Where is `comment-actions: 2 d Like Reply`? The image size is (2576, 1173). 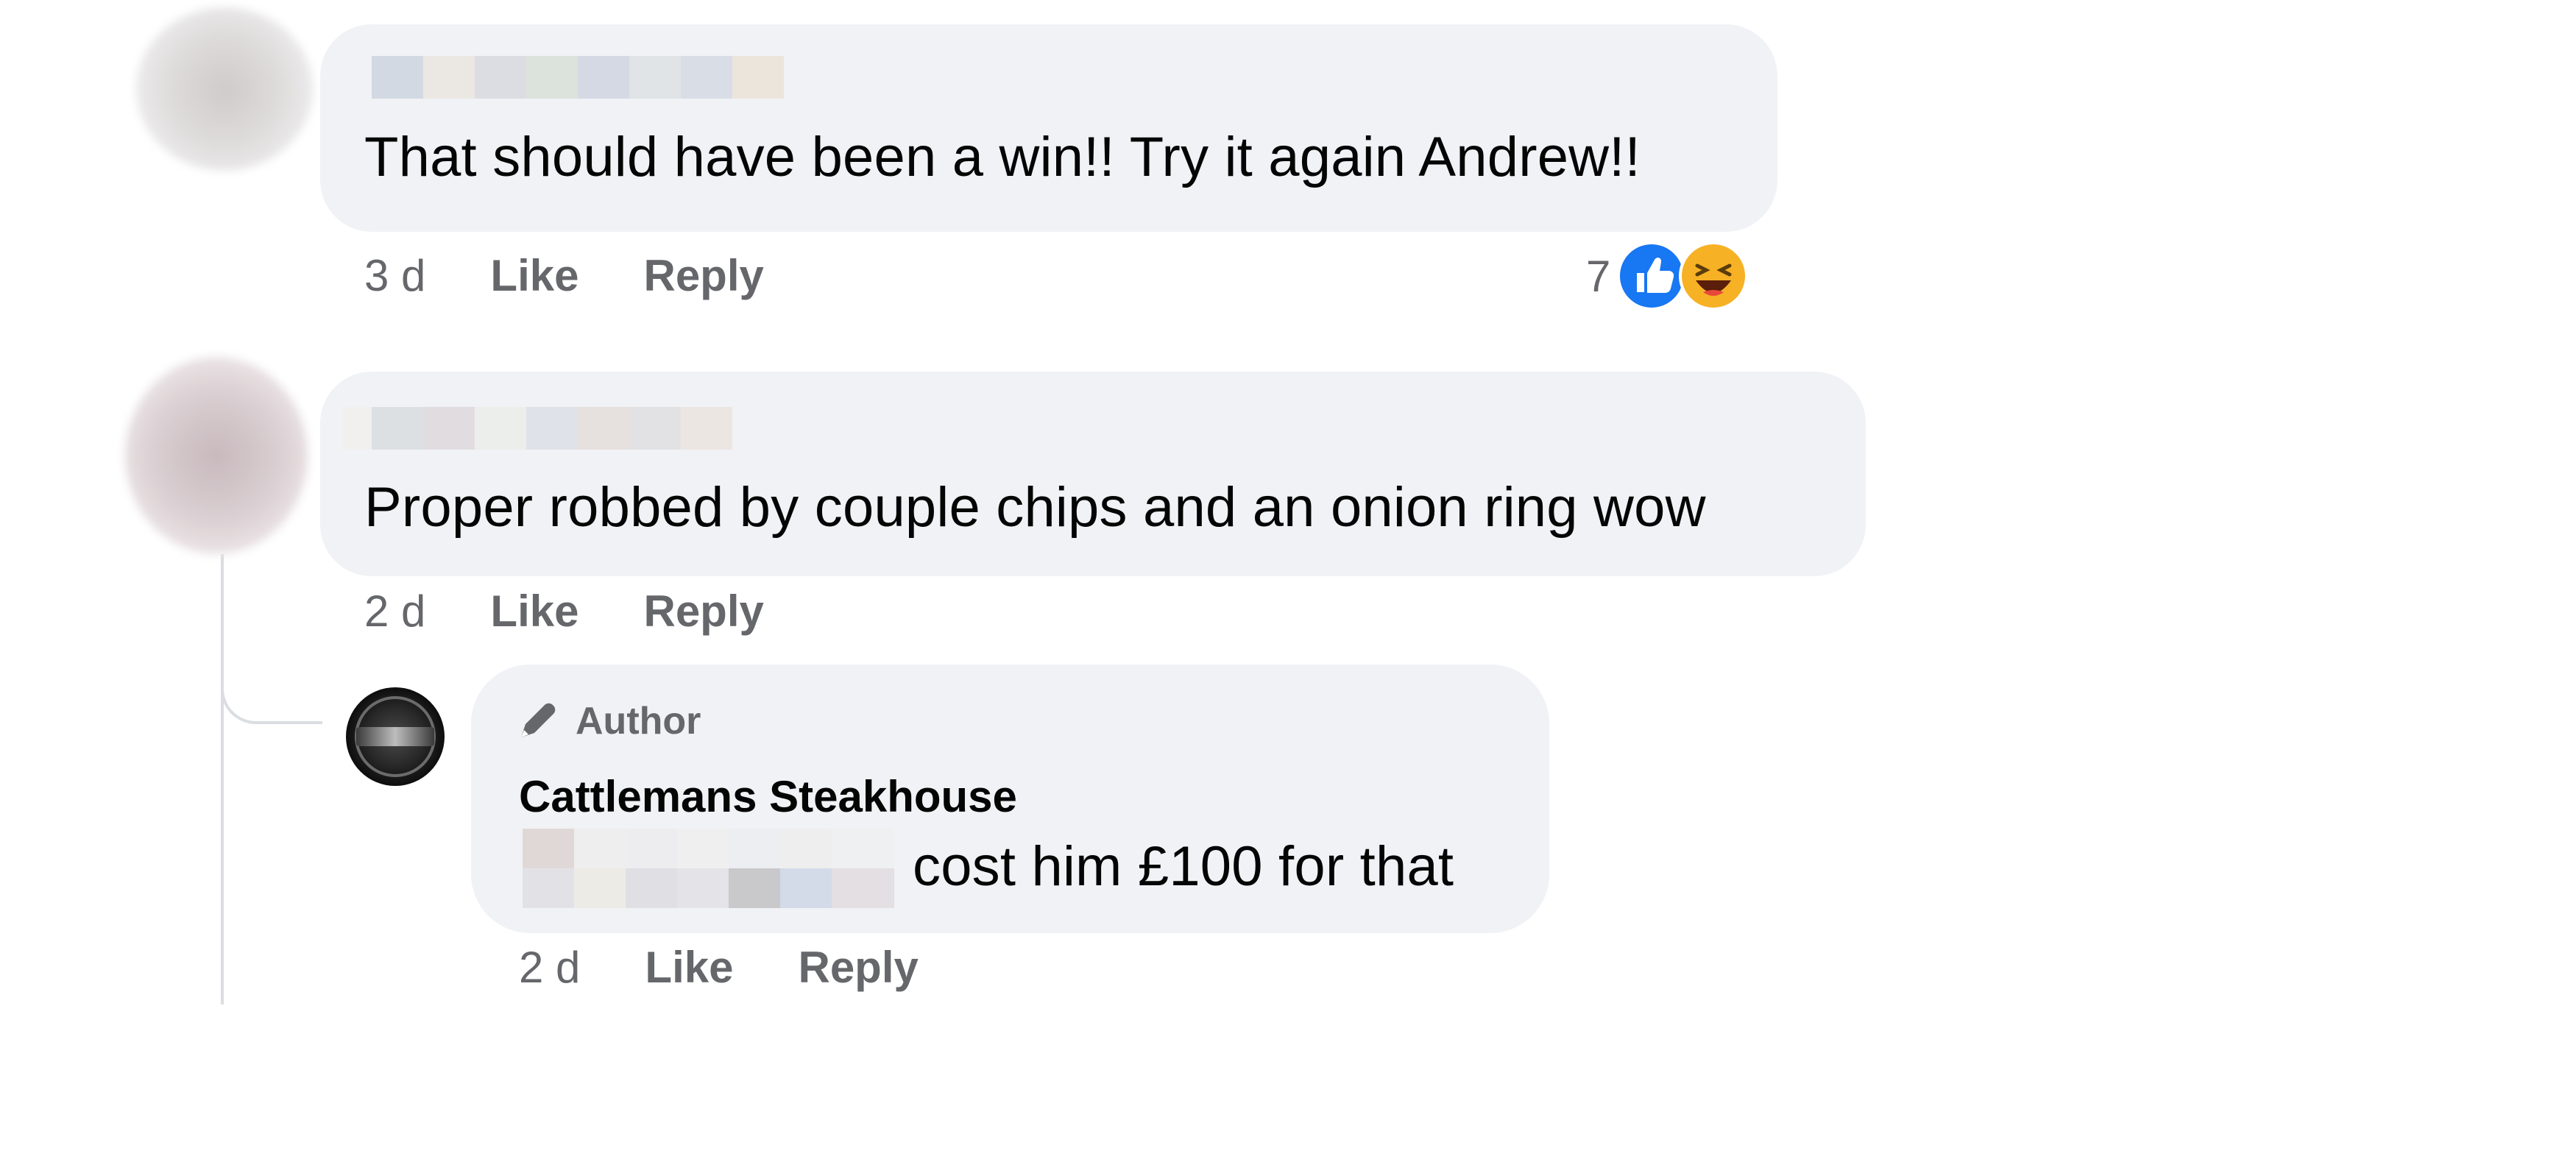 comment-actions: 2 d Like Reply is located at coordinates (596, 611).